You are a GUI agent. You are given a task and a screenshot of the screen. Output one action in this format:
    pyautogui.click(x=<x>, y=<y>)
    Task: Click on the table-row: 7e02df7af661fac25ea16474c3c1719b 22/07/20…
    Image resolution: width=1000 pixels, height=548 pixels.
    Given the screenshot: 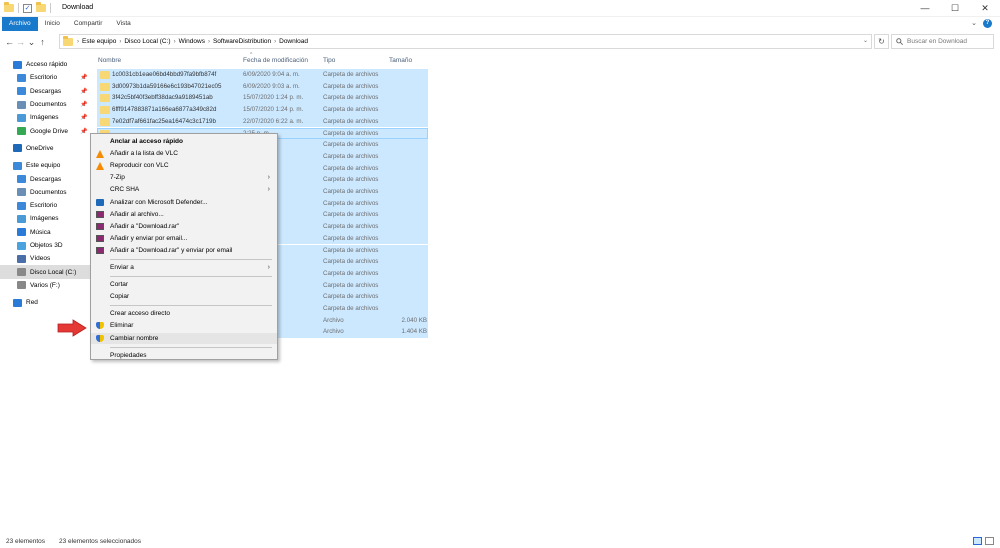 What is the action you would take?
    pyautogui.click(x=262, y=121)
    